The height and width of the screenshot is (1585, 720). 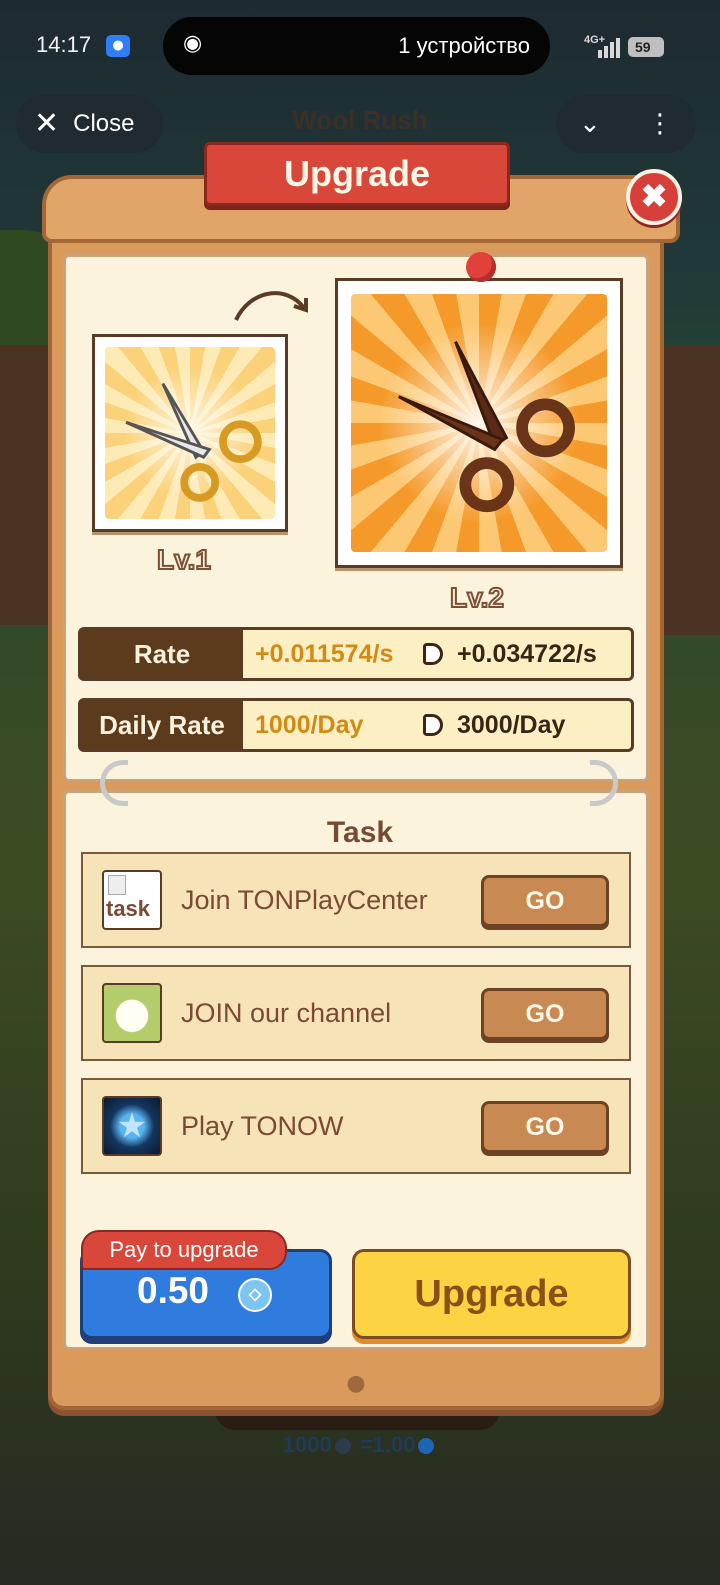 What do you see at coordinates (304, 899) in the screenshot?
I see `task-label: Join TONPlayCenter` at bounding box center [304, 899].